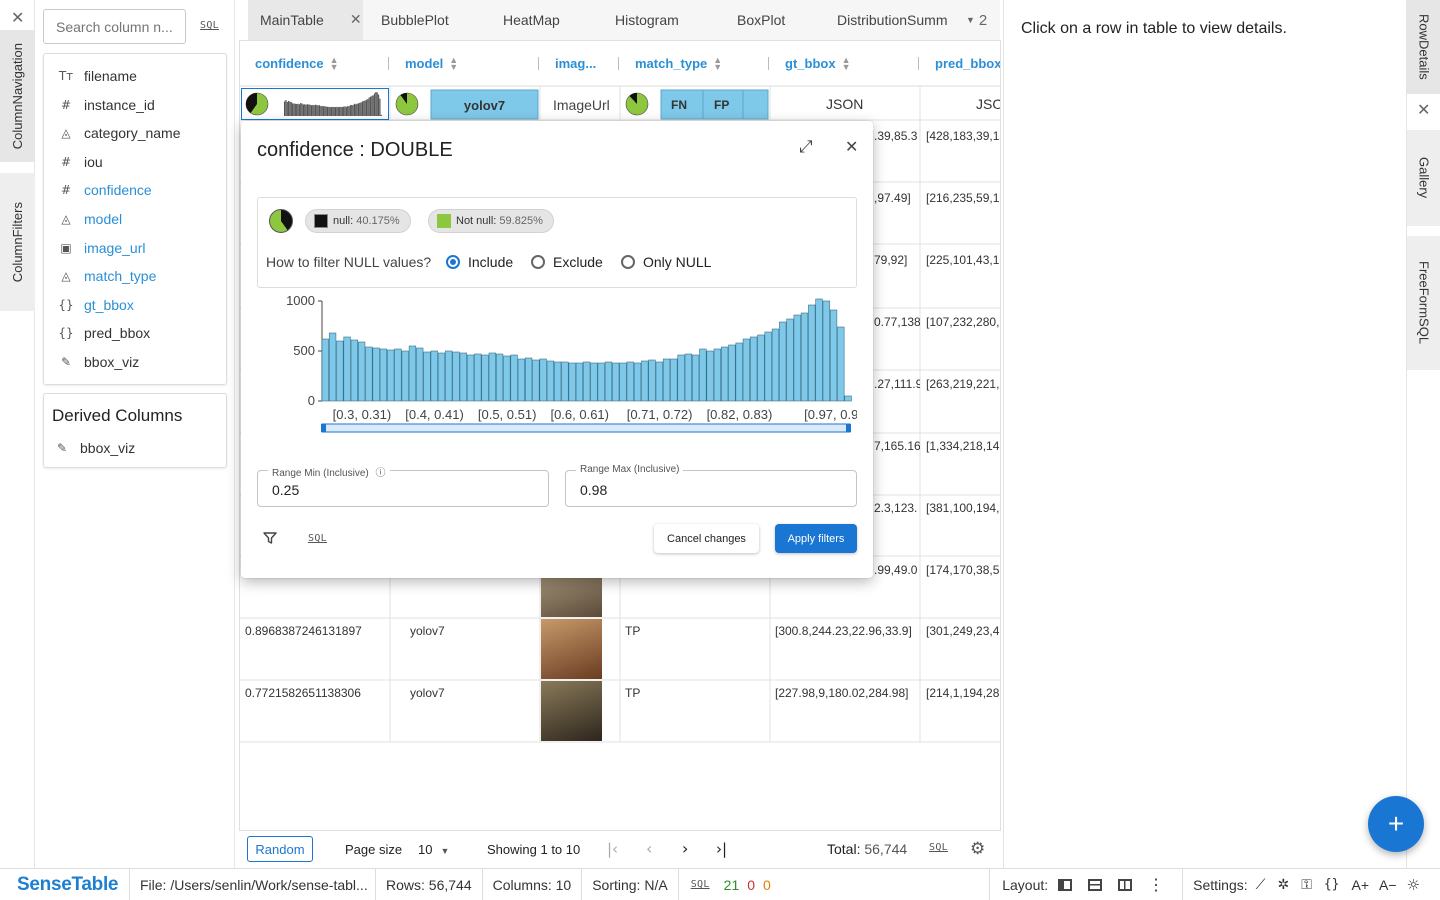 This screenshot has height=900, width=1440. I want to click on gear-icon: ⚙, so click(977, 849).